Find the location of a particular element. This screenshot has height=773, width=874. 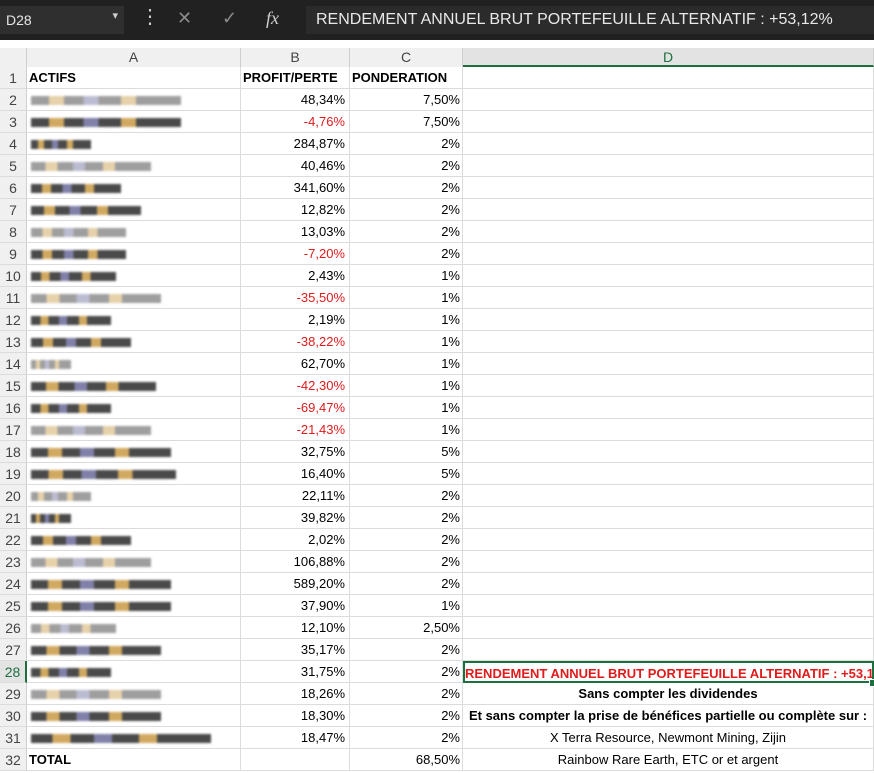

row-header: 31 is located at coordinates (13, 738).